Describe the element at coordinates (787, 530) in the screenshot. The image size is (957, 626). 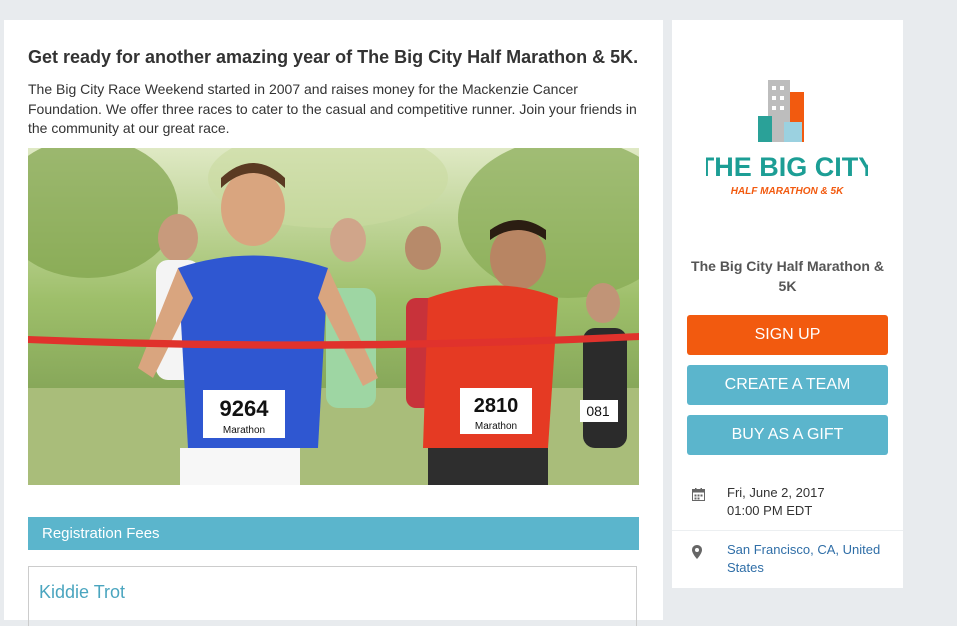
I see `sidebar-divider` at that location.